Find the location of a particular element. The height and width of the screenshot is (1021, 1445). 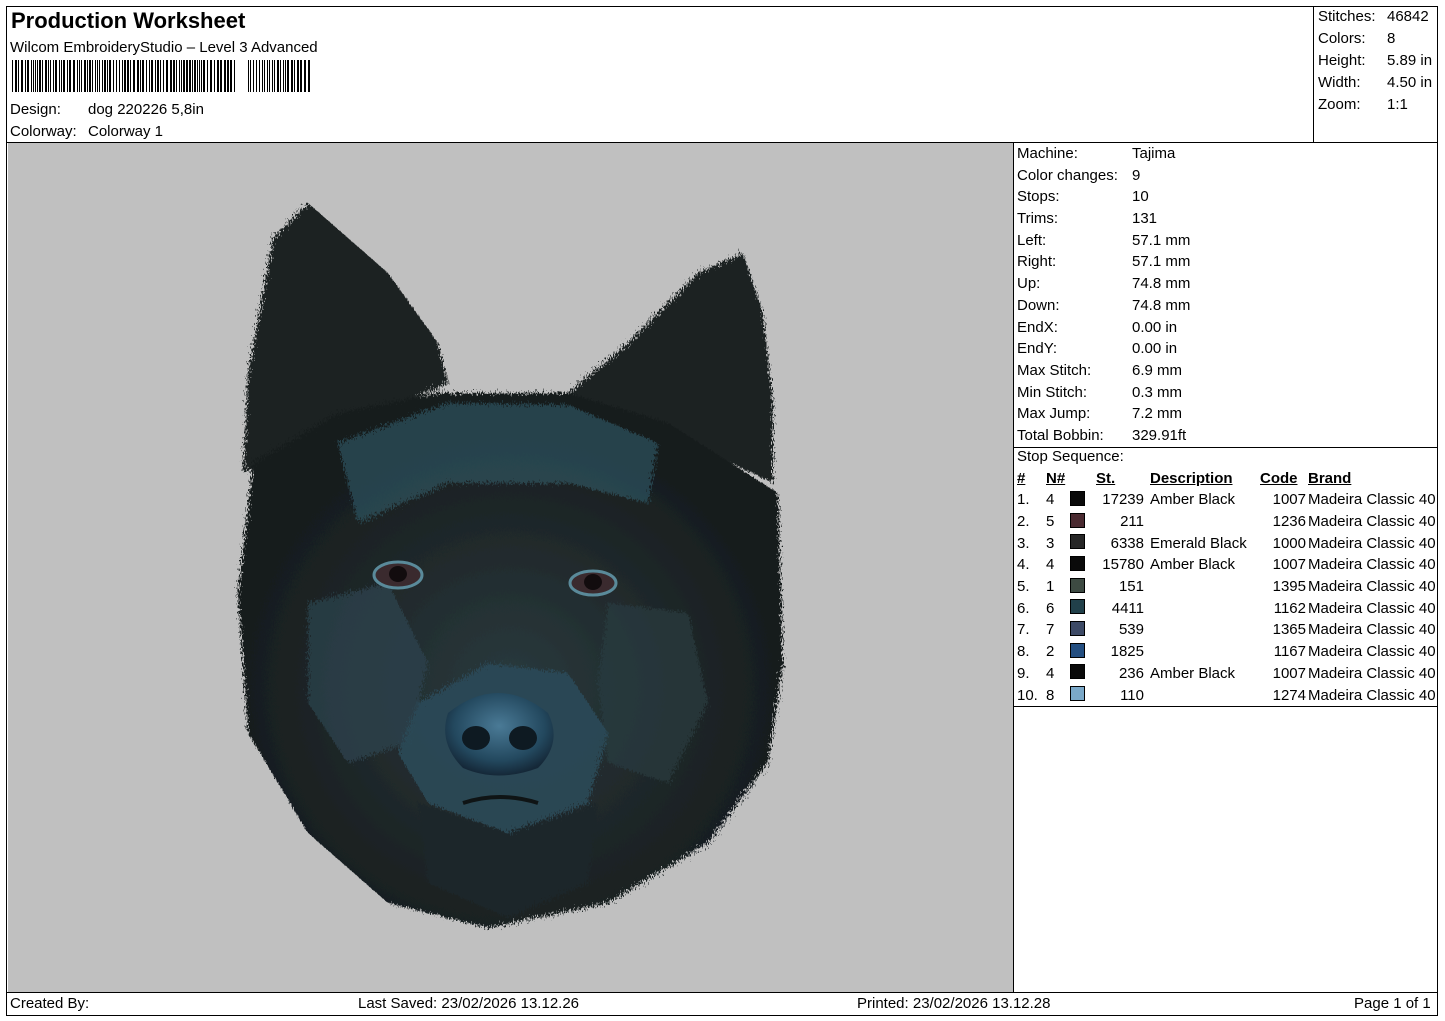

info-label: Right: is located at coordinates (1037, 262).